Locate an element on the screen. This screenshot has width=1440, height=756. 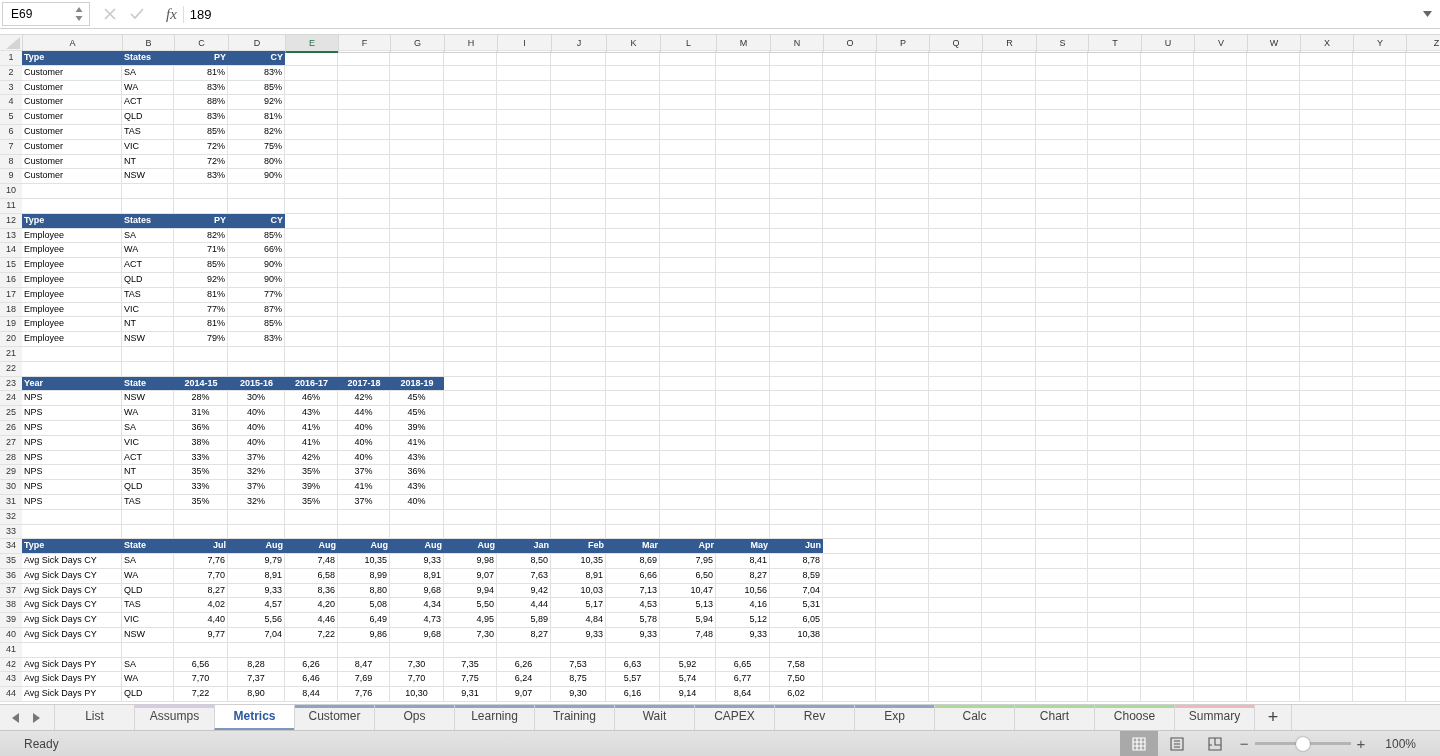
row-number: 39 is located at coordinates (11, 620).